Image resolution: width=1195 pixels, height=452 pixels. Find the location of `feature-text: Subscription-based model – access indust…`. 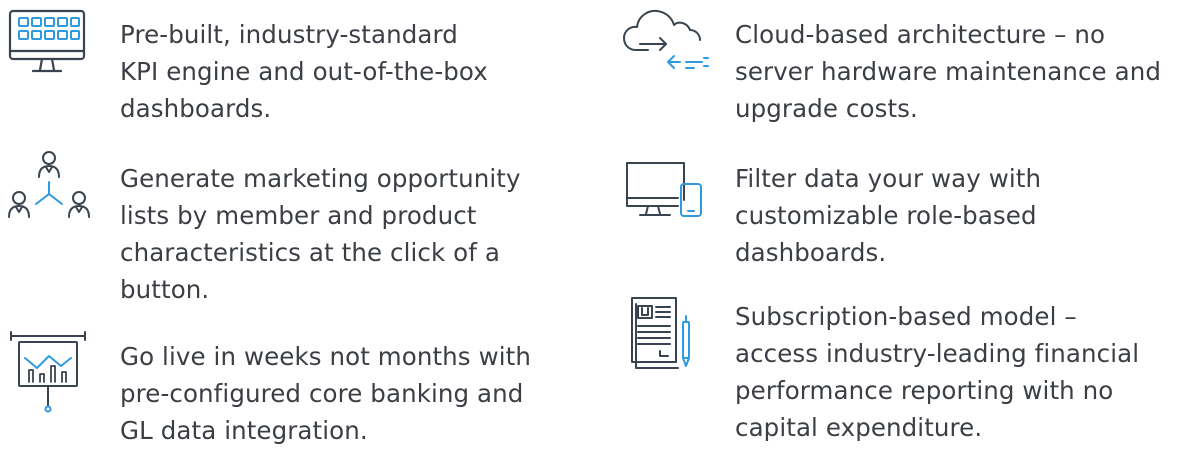

feature-text: Subscription-based model – access indust… is located at coordinates (937, 372).